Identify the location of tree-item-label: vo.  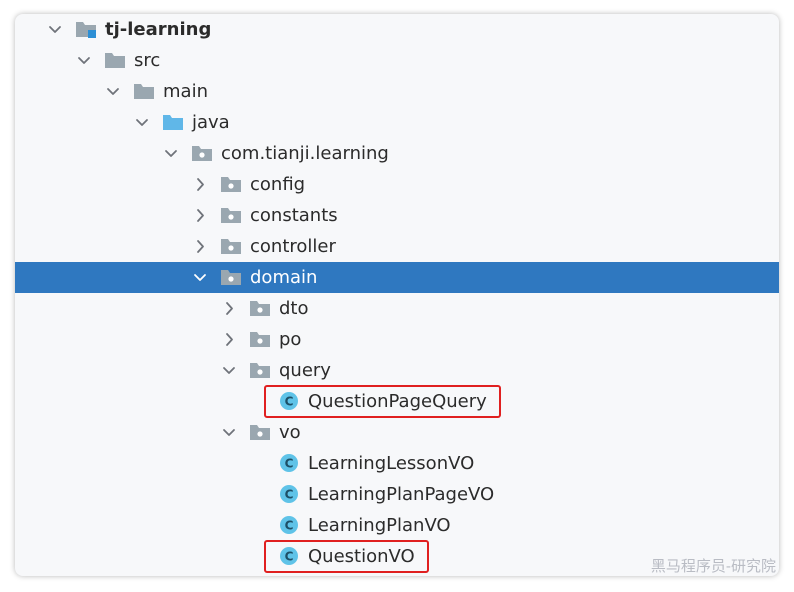
(290, 432).